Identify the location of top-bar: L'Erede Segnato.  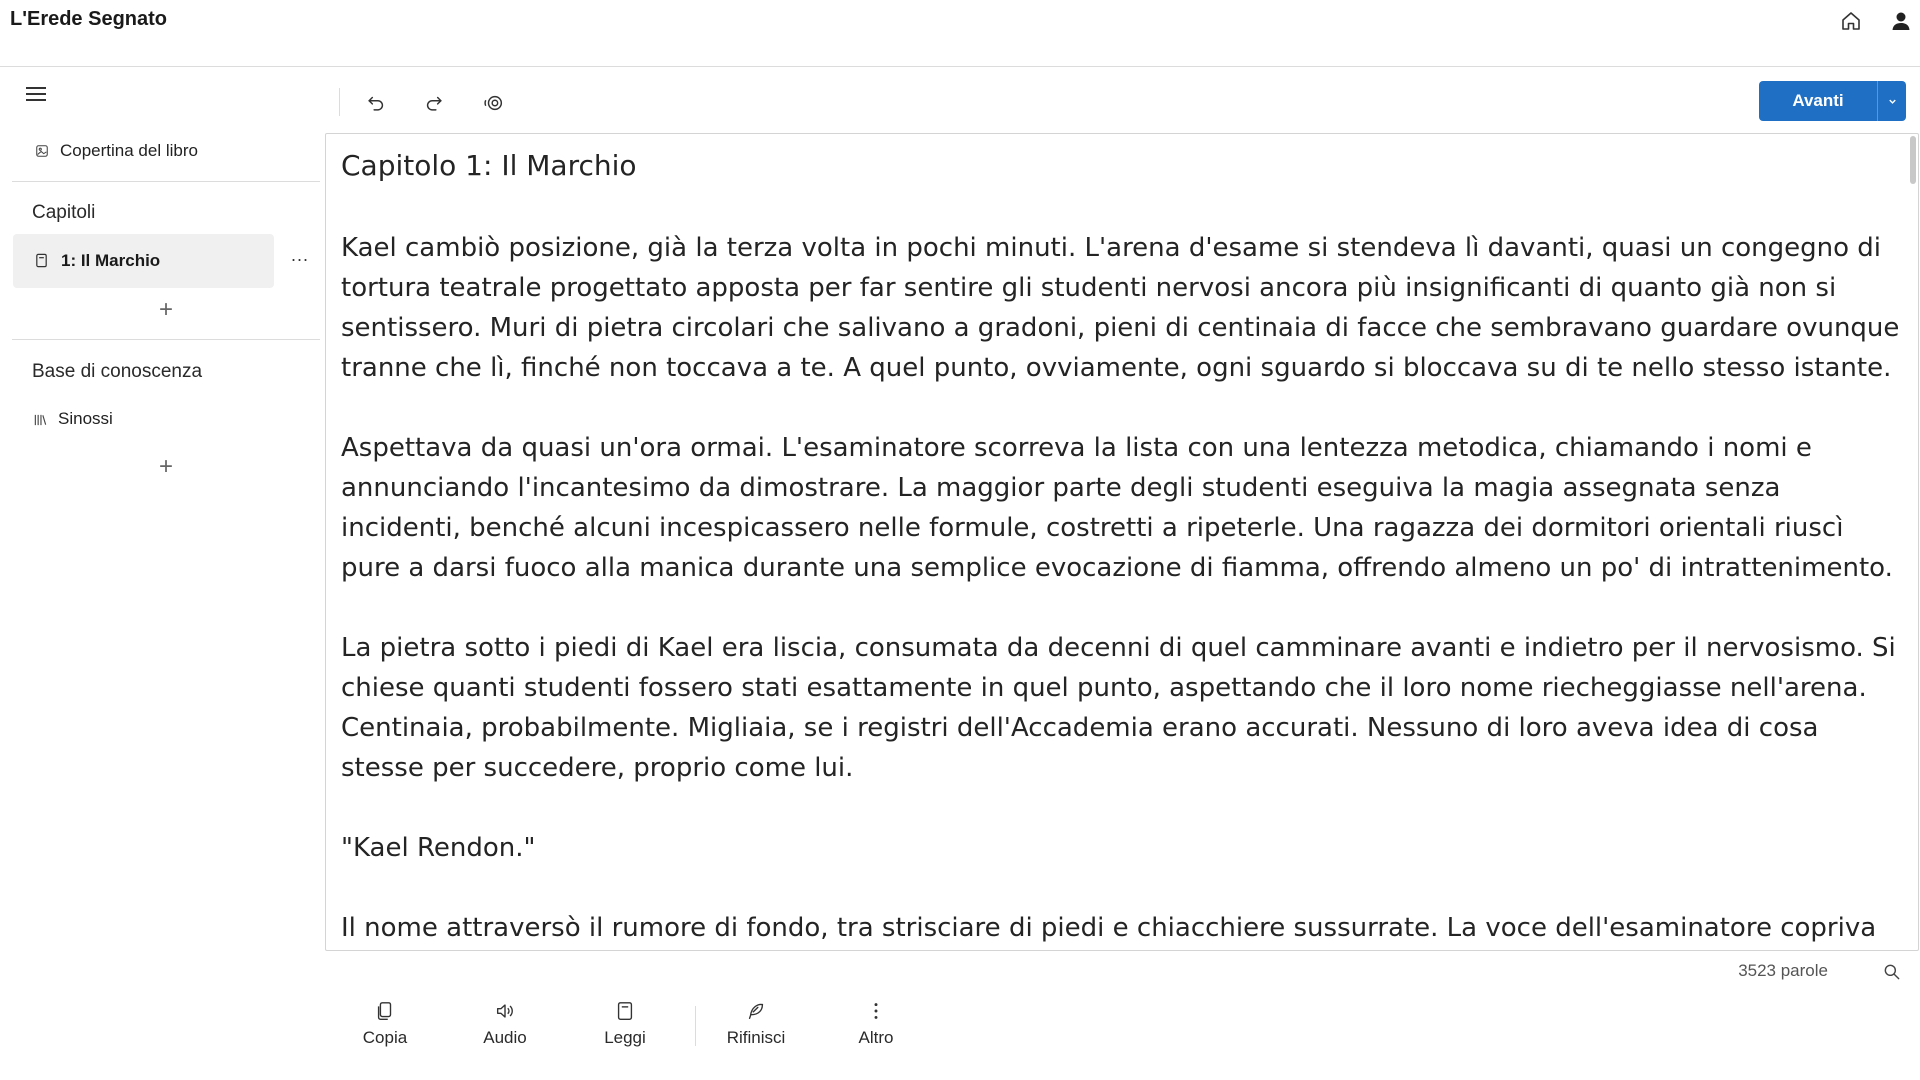
(960, 33).